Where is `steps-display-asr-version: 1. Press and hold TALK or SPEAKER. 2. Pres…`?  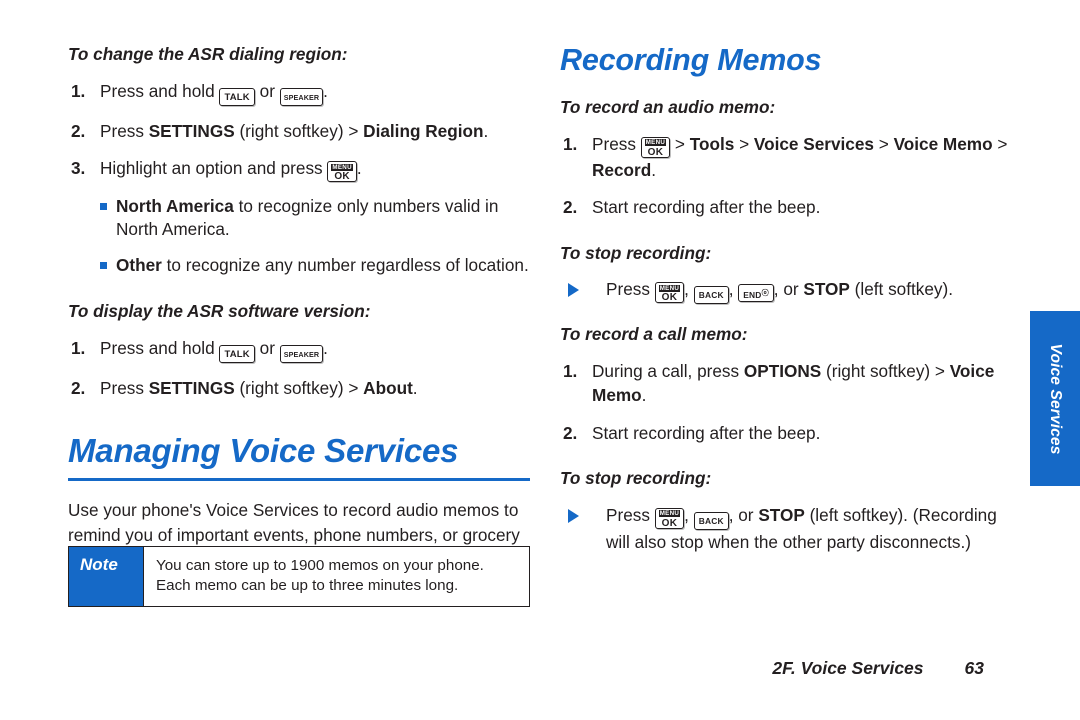
steps-display-asr-version: 1. Press and hold TALK or SPEAKER. 2. Pres… is located at coordinates (299, 368).